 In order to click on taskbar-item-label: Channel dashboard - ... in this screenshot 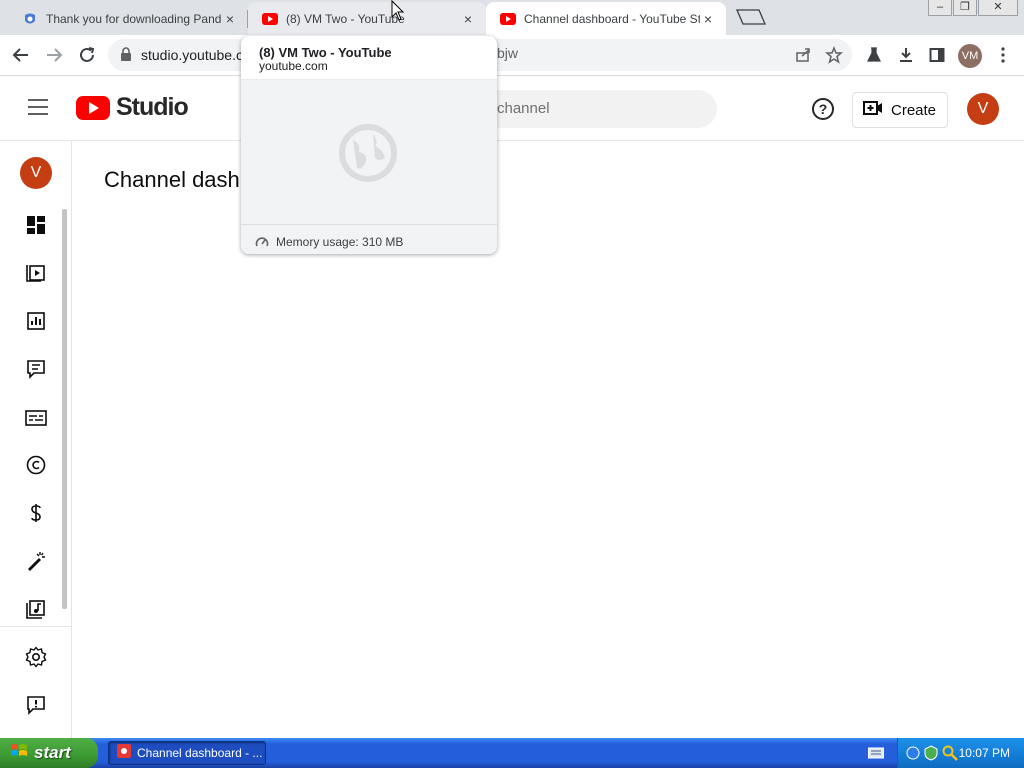, I will do `click(200, 753)`.